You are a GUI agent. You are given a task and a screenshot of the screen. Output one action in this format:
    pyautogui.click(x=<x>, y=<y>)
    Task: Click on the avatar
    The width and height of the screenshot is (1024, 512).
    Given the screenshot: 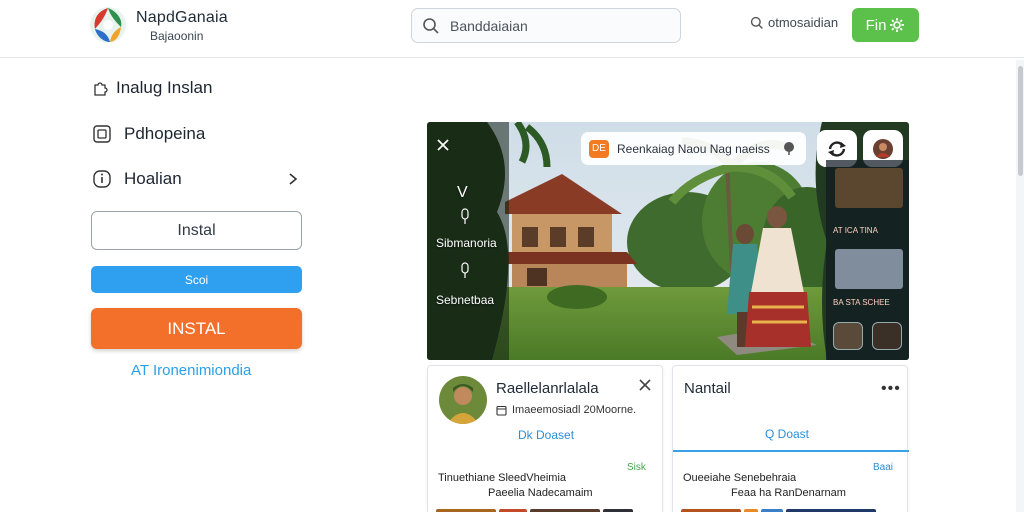 What is the action you would take?
    pyautogui.click(x=463, y=400)
    